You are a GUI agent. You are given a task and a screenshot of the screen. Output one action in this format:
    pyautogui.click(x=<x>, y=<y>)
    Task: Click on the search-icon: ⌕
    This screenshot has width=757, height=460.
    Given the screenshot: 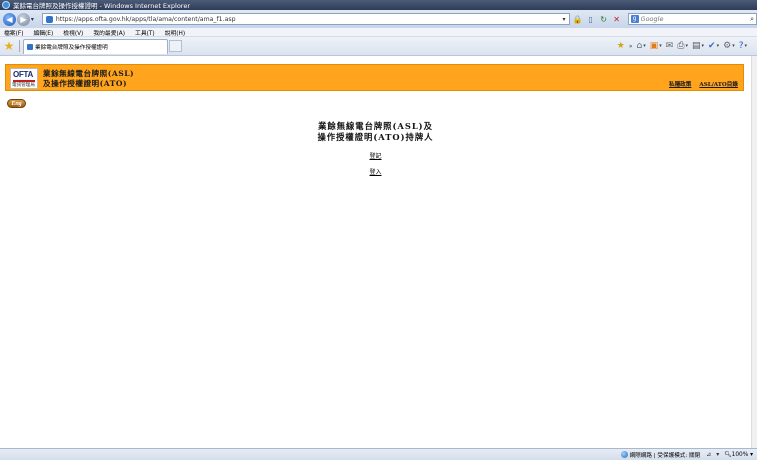 What is the action you would take?
    pyautogui.click(x=752, y=19)
    